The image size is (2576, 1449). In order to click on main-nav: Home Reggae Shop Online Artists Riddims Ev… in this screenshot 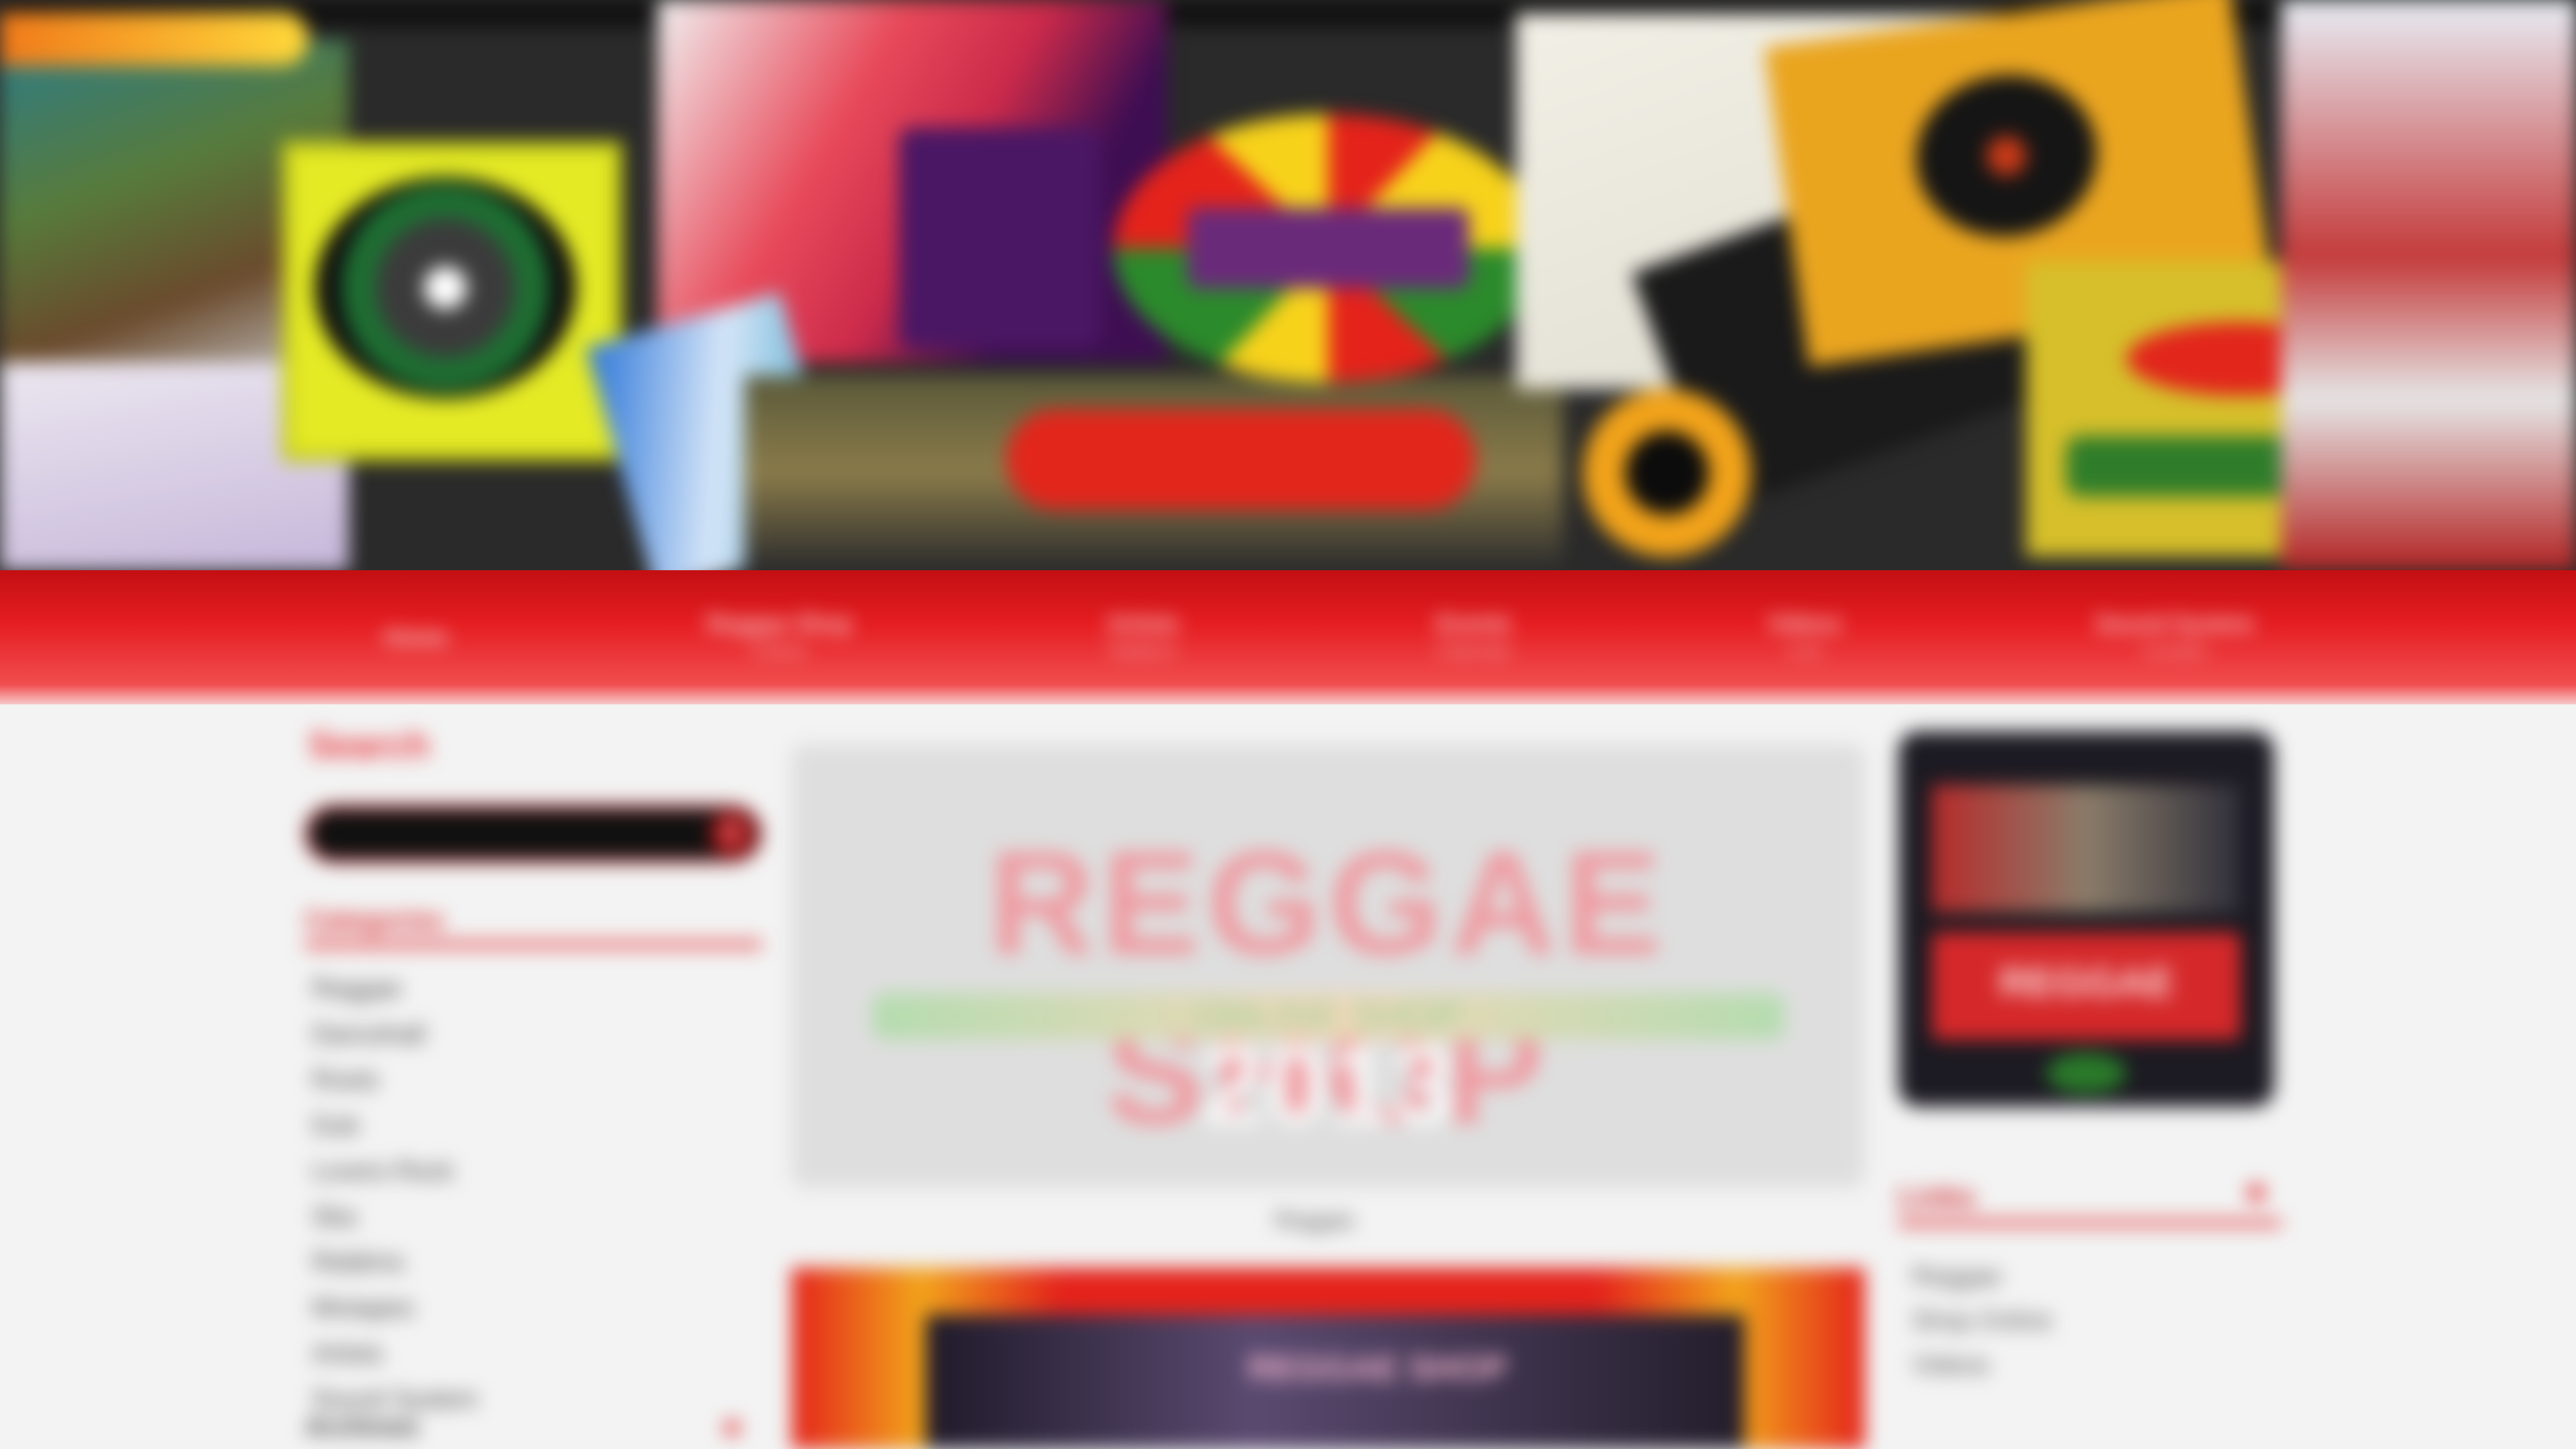, I will do `click(1288, 637)`.